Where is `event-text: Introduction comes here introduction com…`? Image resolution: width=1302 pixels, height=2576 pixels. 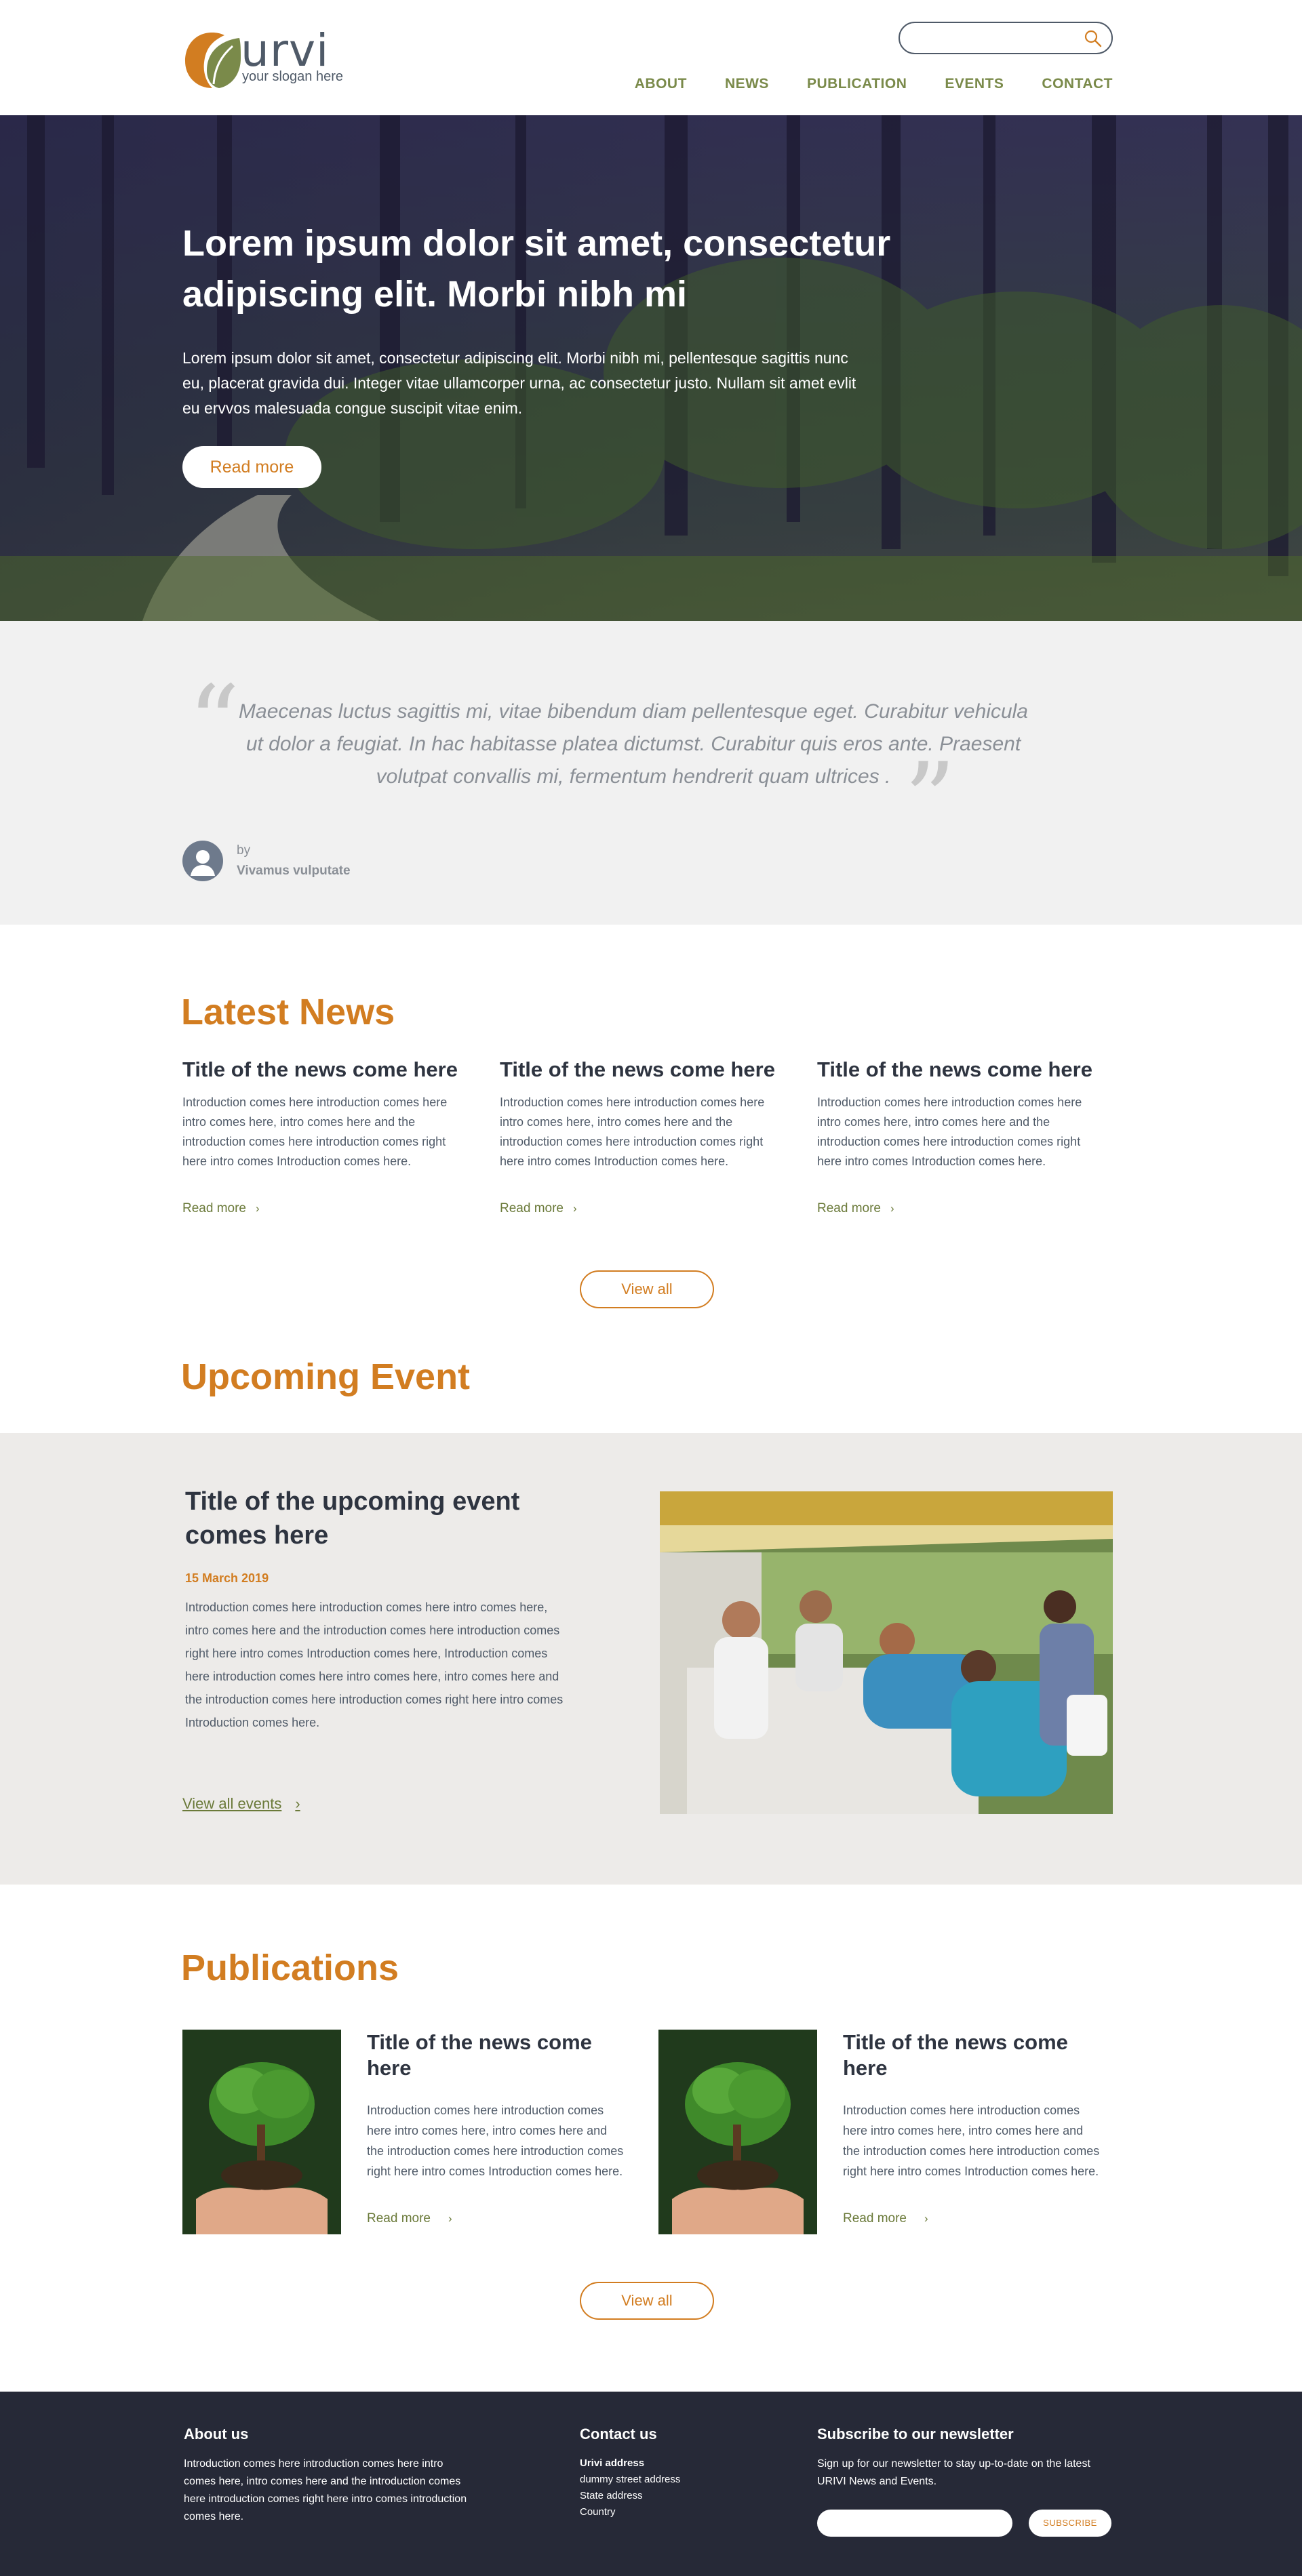
event-text: Introduction comes here introduction com… is located at coordinates (374, 1665).